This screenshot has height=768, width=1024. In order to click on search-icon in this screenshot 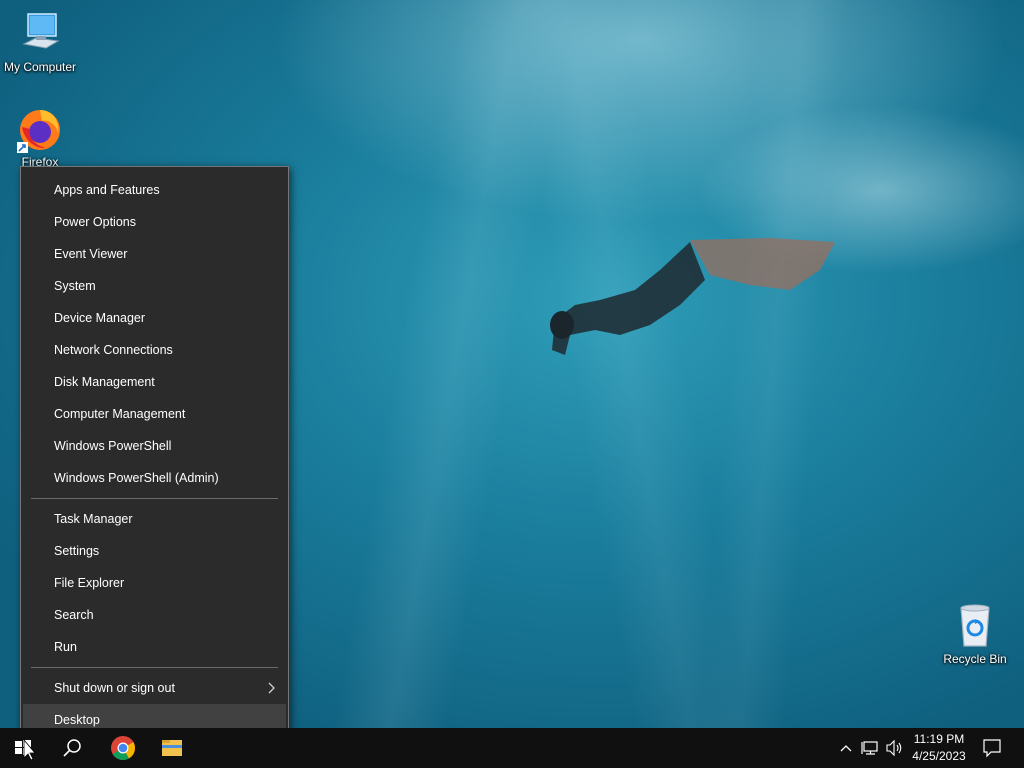, I will do `click(72, 748)`.